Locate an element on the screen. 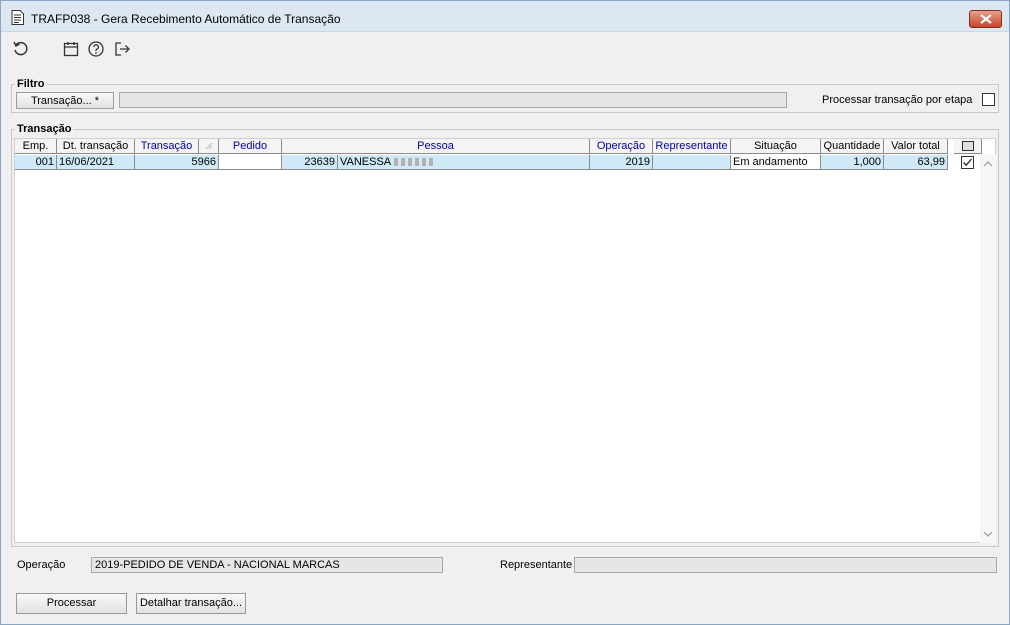 This screenshot has width=1010, height=625. scroll-down-icon is located at coordinates (988, 534).